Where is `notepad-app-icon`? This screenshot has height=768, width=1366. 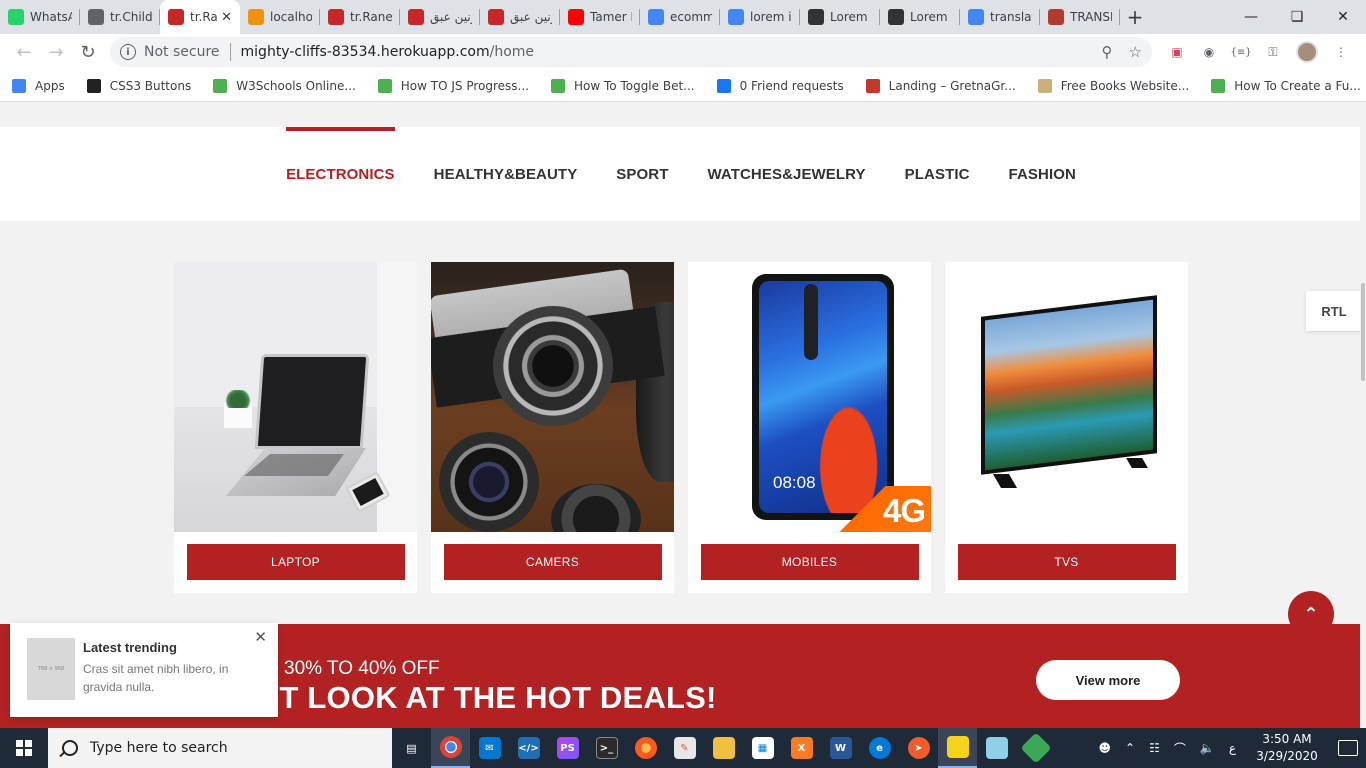 notepad-app-icon is located at coordinates (996, 748).